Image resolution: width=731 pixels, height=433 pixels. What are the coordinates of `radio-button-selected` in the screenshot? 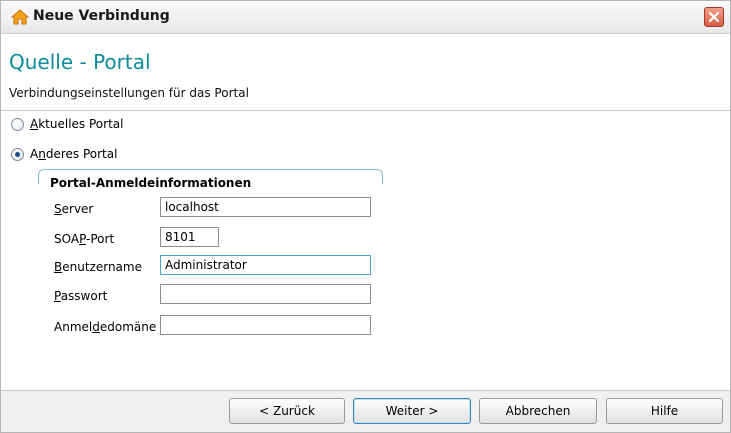 It's located at (17, 154).